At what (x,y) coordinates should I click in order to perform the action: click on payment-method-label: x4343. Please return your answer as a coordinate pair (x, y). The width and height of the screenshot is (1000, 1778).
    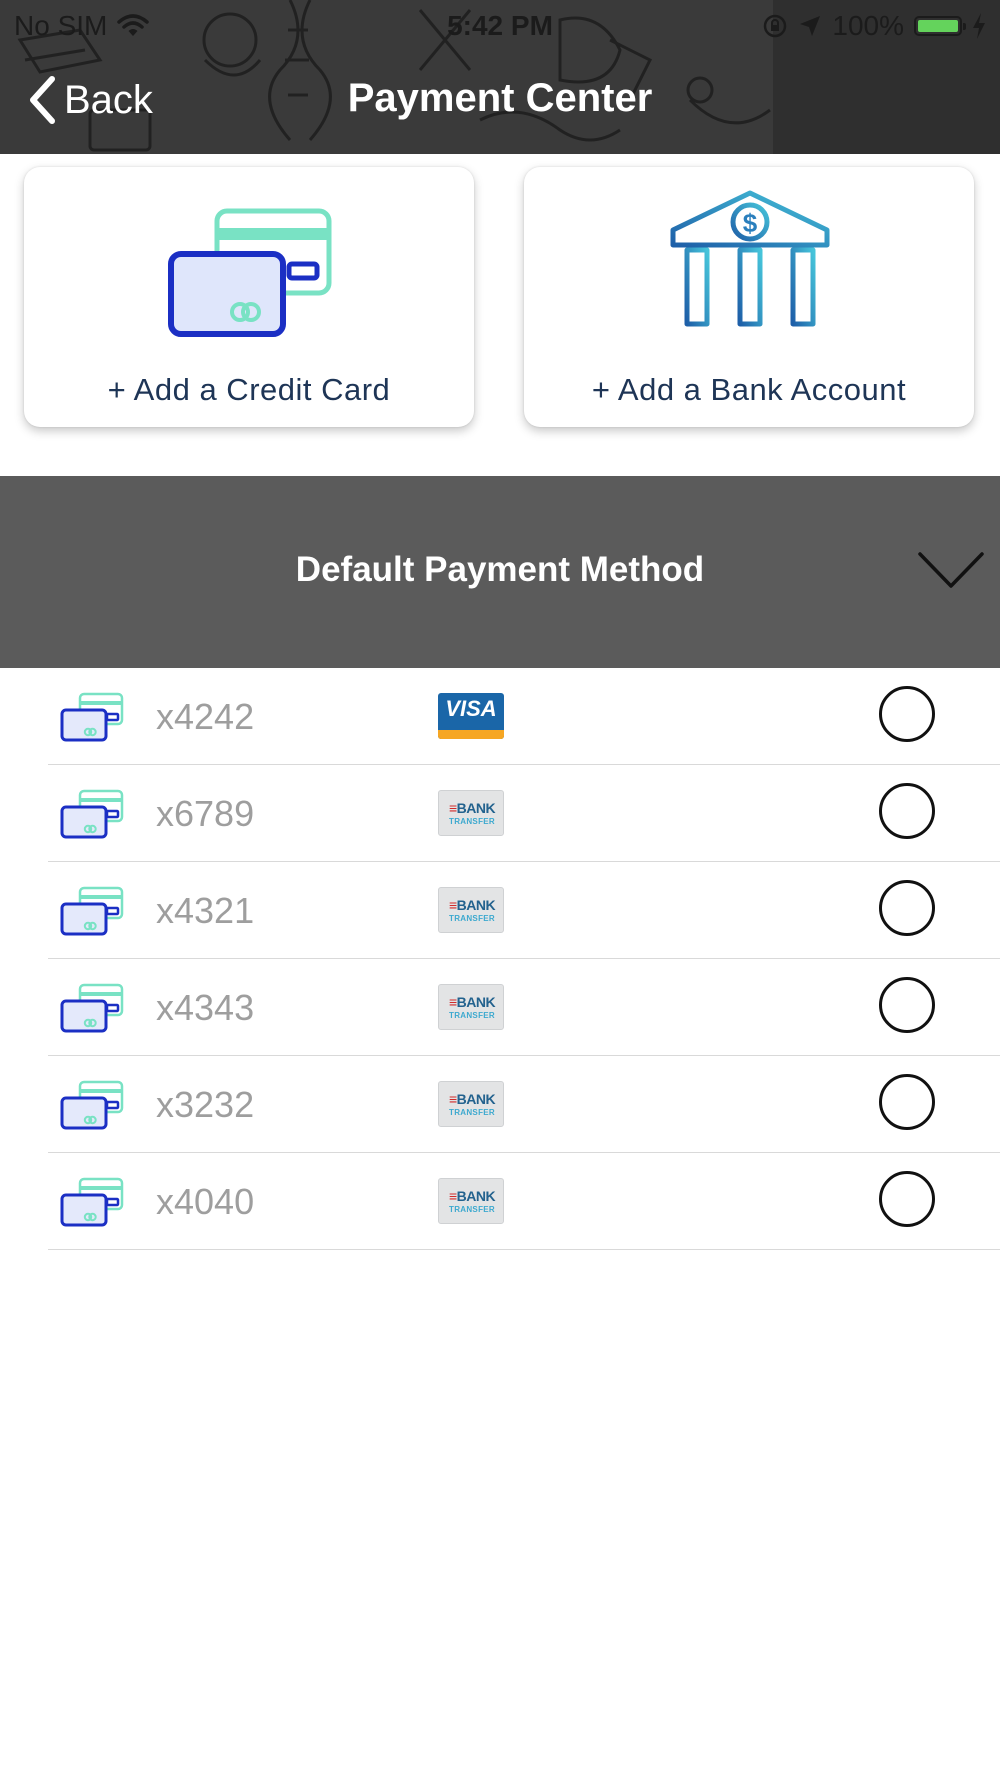
    Looking at the image, I should click on (205, 1007).